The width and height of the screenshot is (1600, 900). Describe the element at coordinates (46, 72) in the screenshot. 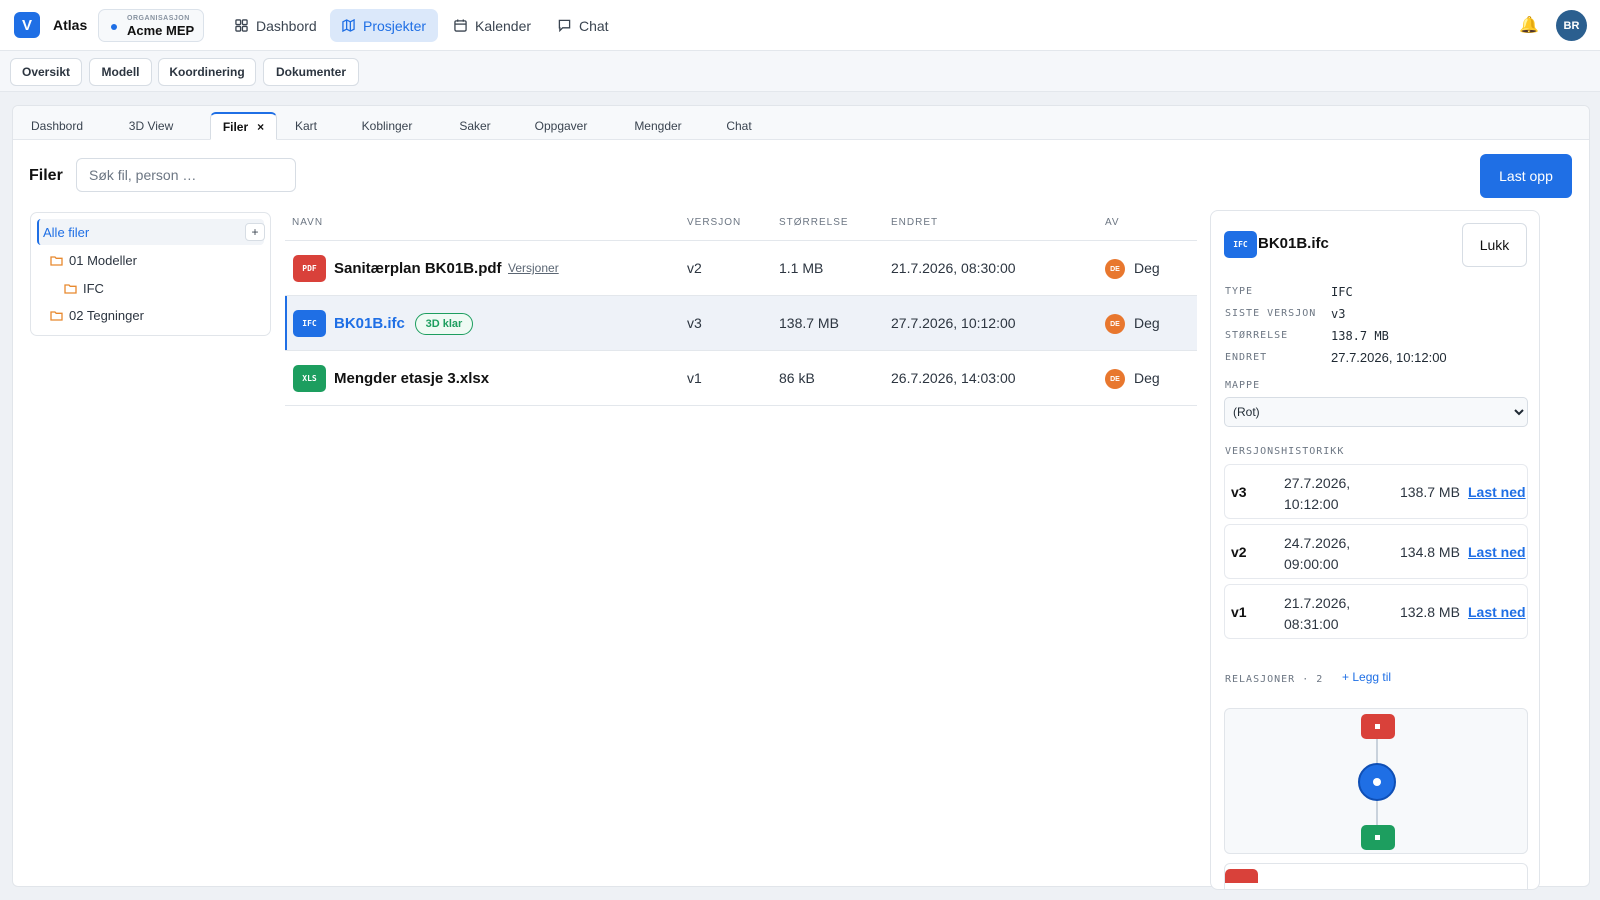

I see `subtab-overview: Oversikt` at that location.